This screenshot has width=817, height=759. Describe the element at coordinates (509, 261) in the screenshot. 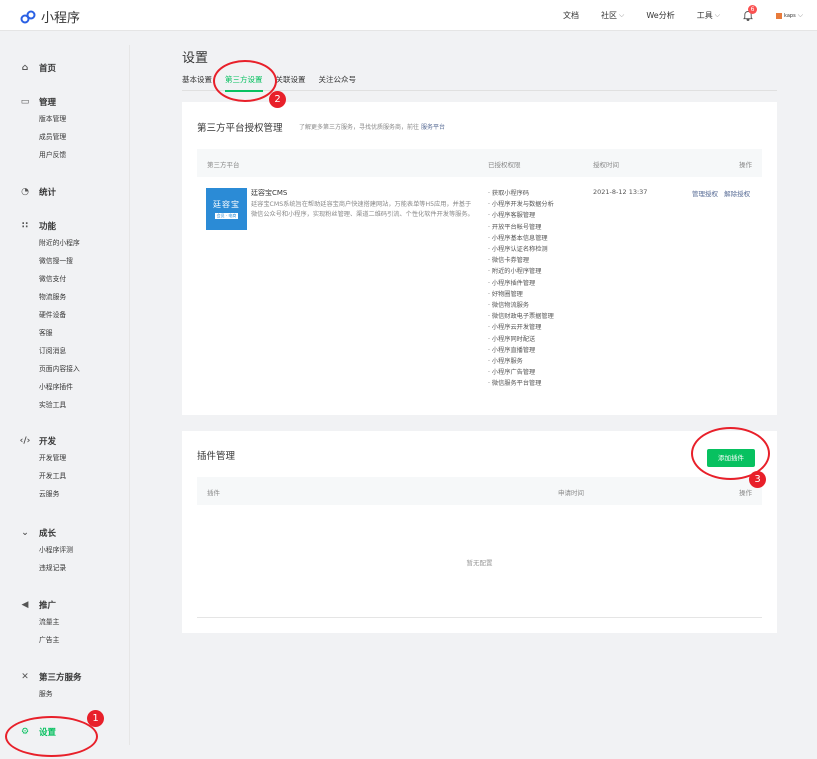

I see `permission-item: · 微信卡券管理` at that location.